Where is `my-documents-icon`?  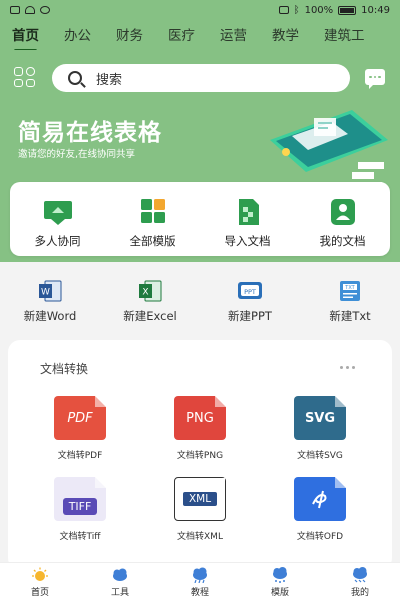 my-documents-icon is located at coordinates (342, 212).